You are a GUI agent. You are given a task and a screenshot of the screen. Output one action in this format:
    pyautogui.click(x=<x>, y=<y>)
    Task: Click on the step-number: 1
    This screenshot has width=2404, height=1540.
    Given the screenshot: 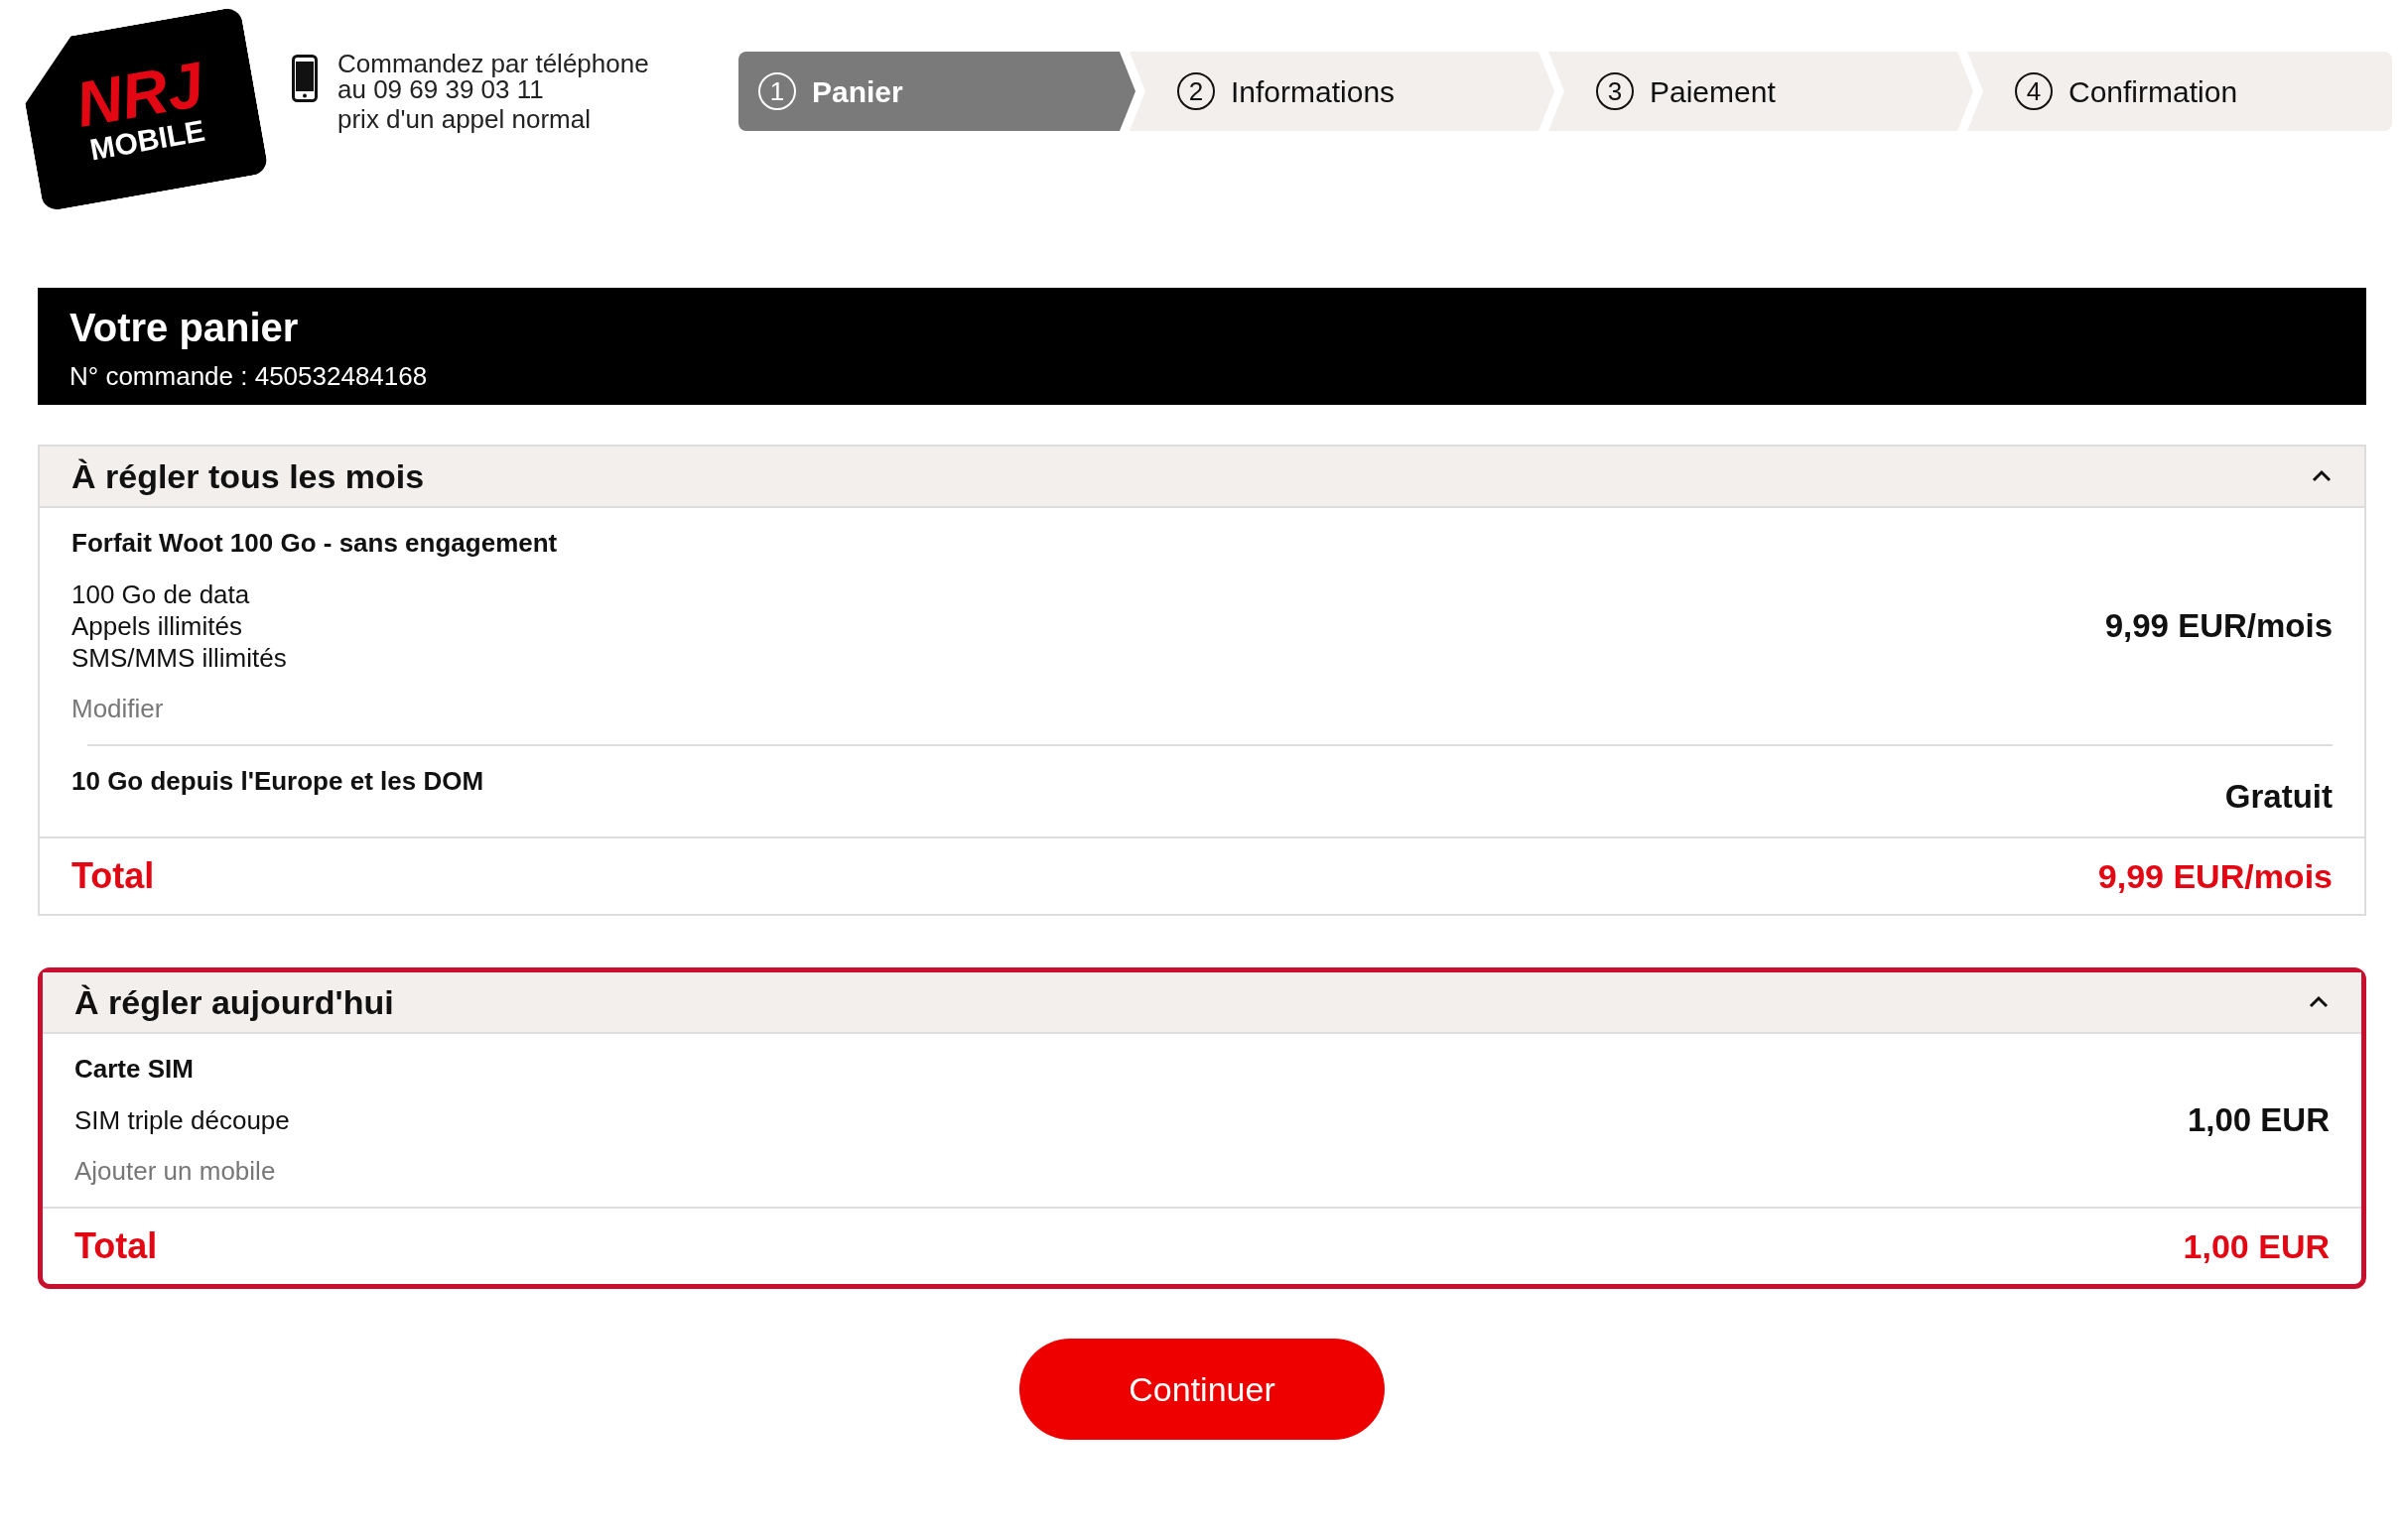 What is the action you would take?
    pyautogui.click(x=777, y=91)
    